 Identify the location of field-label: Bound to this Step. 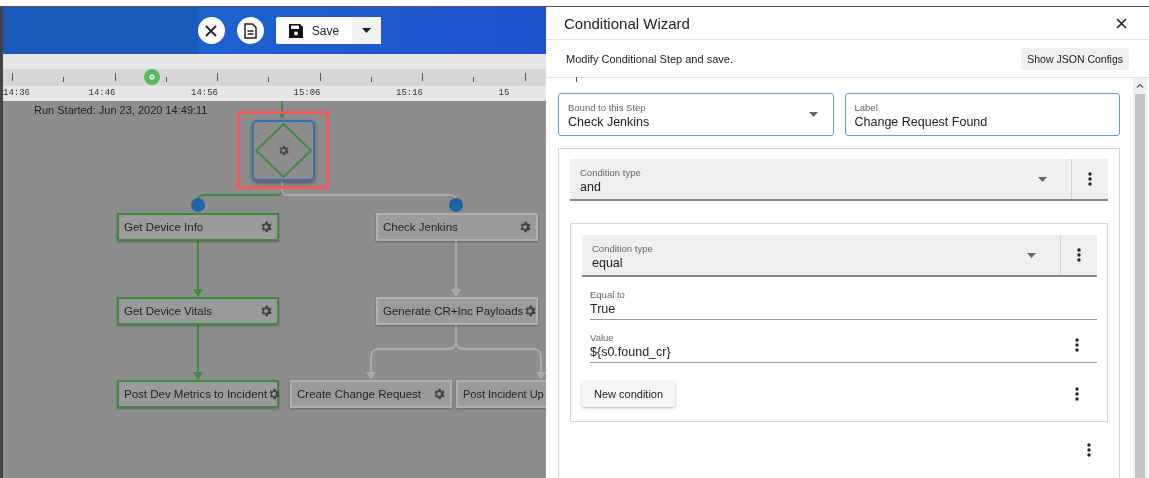
(607, 107).